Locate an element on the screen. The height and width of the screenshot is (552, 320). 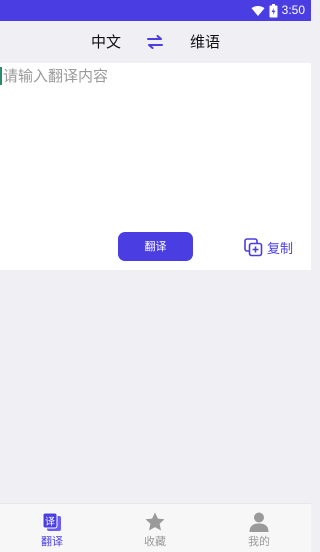
language-bar: 中文 维语 is located at coordinates (155, 42).